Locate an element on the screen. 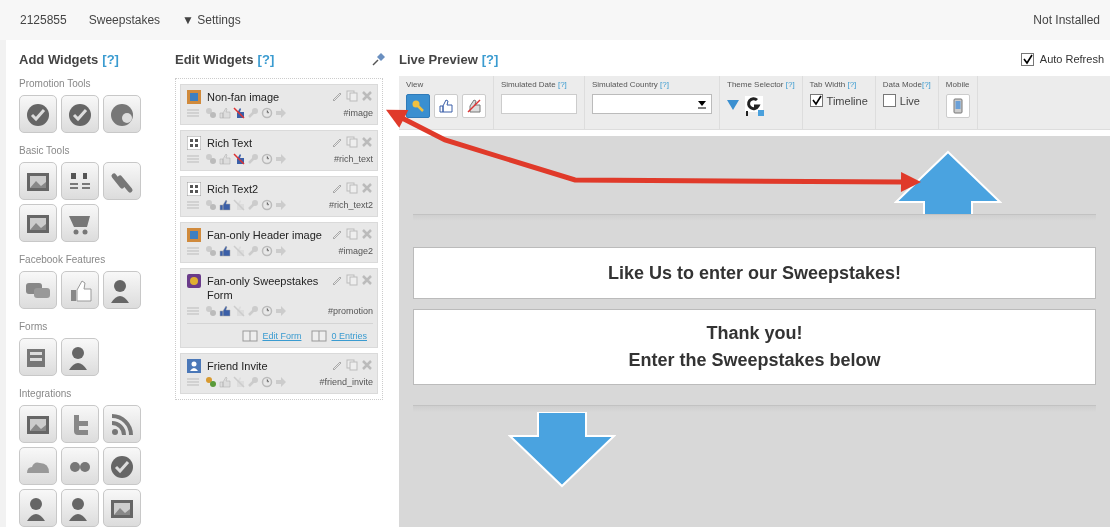 This screenshot has width=1110, height=527. widget-link: Edit Form is located at coordinates (282, 336).